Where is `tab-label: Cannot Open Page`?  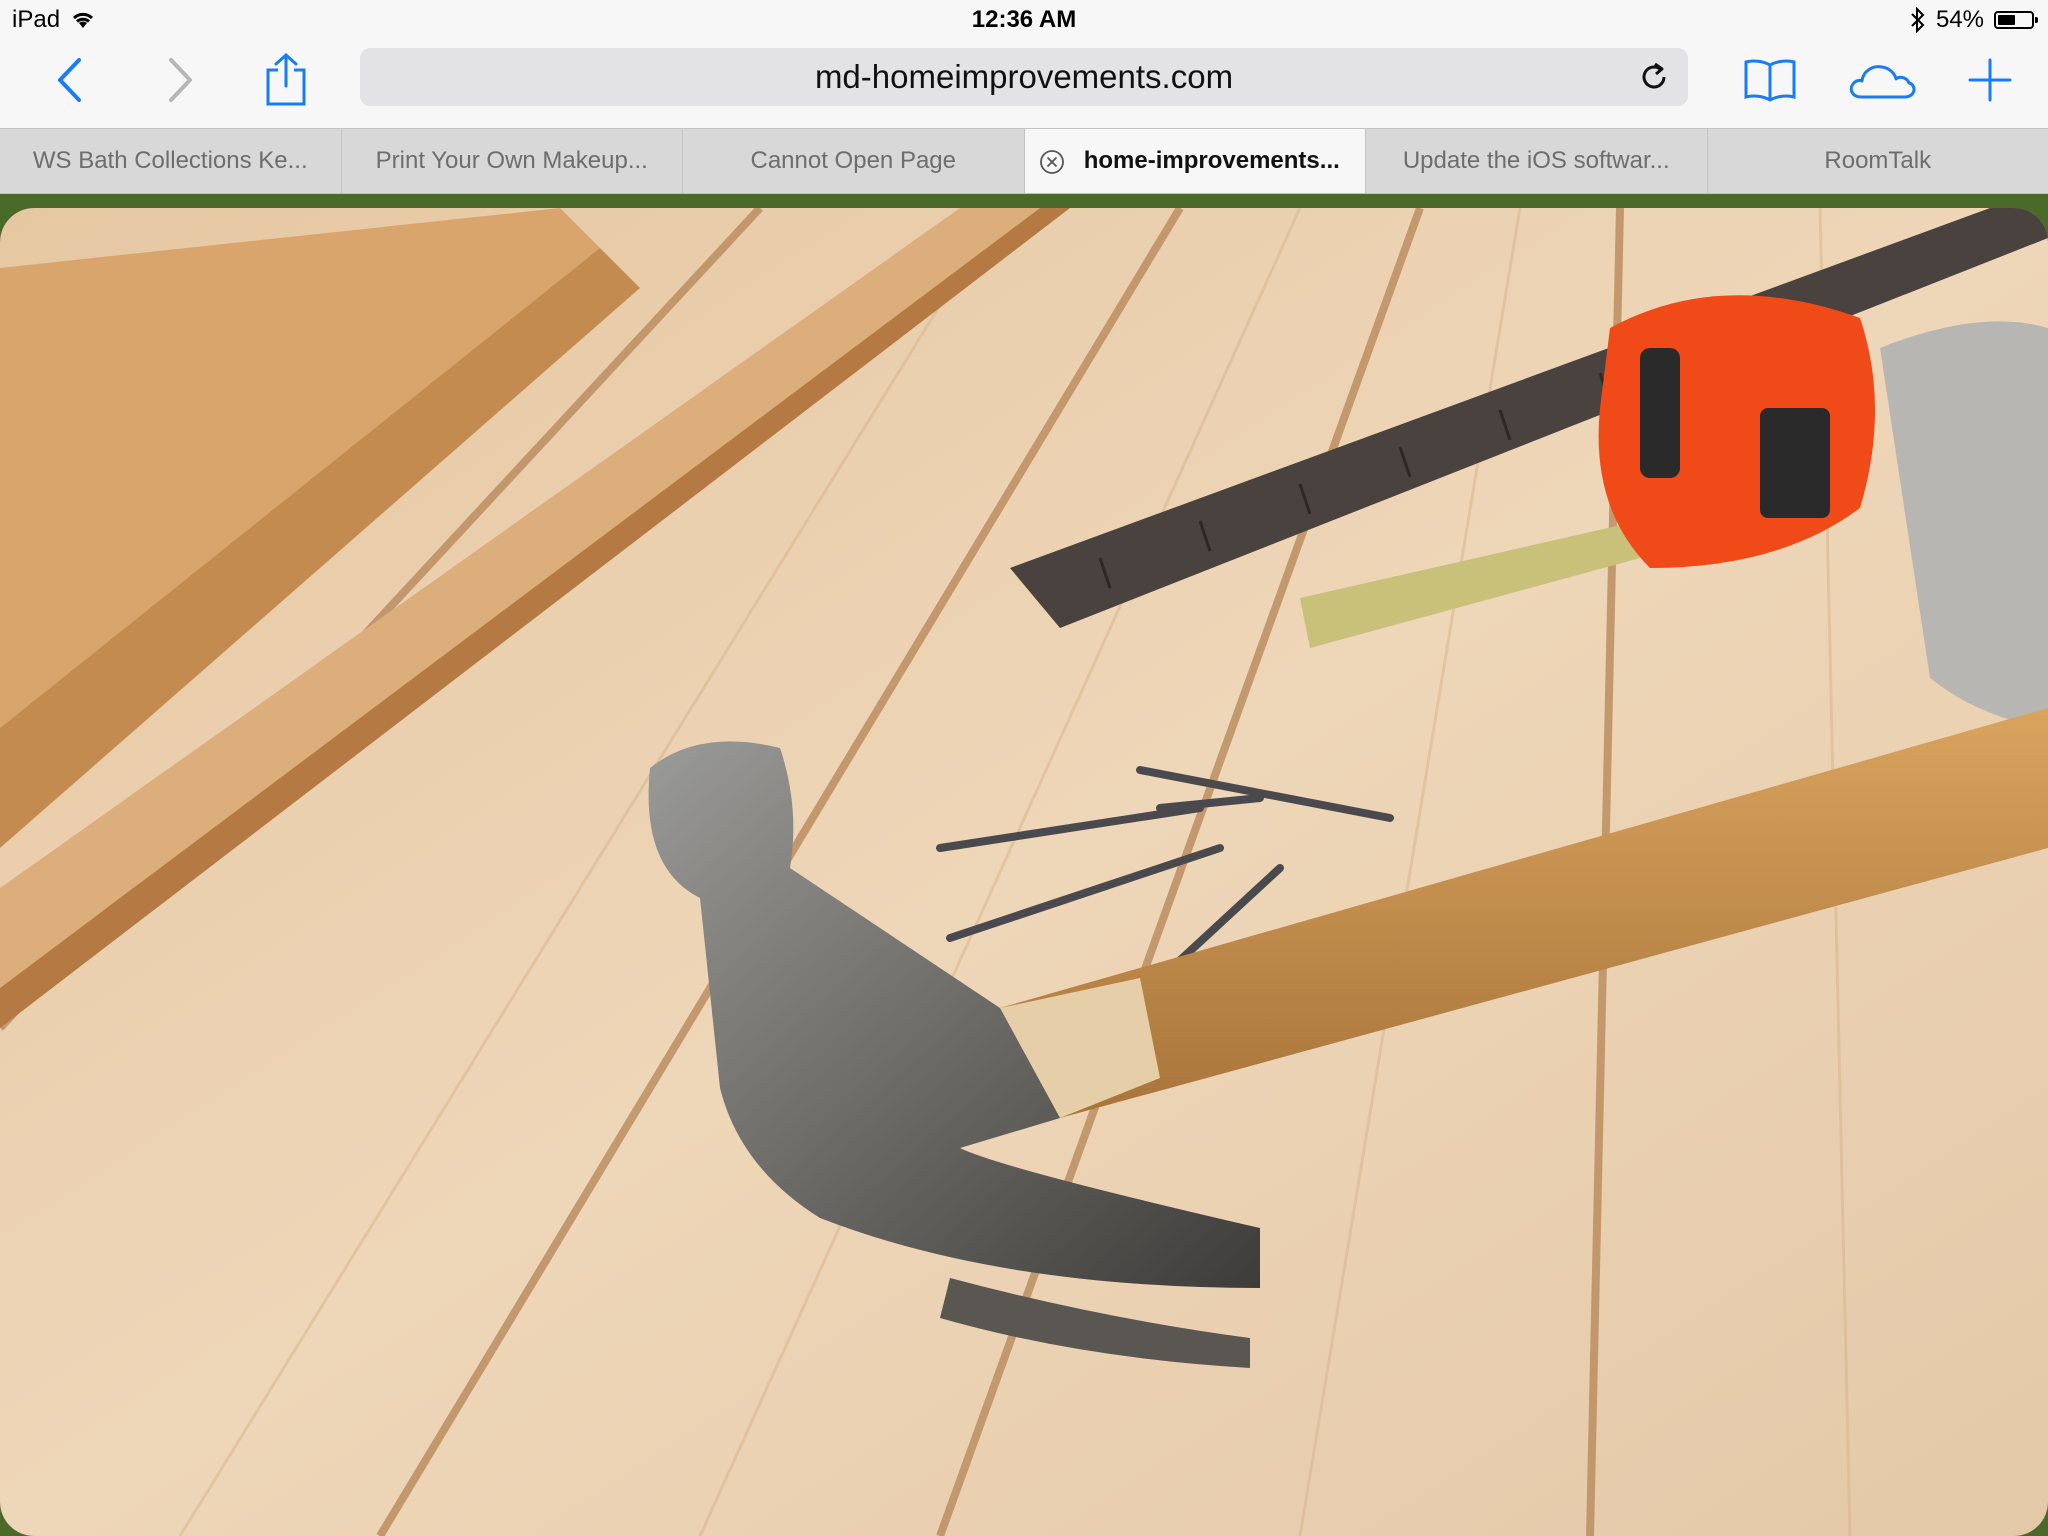
tab-label: Cannot Open Page is located at coordinates (853, 160).